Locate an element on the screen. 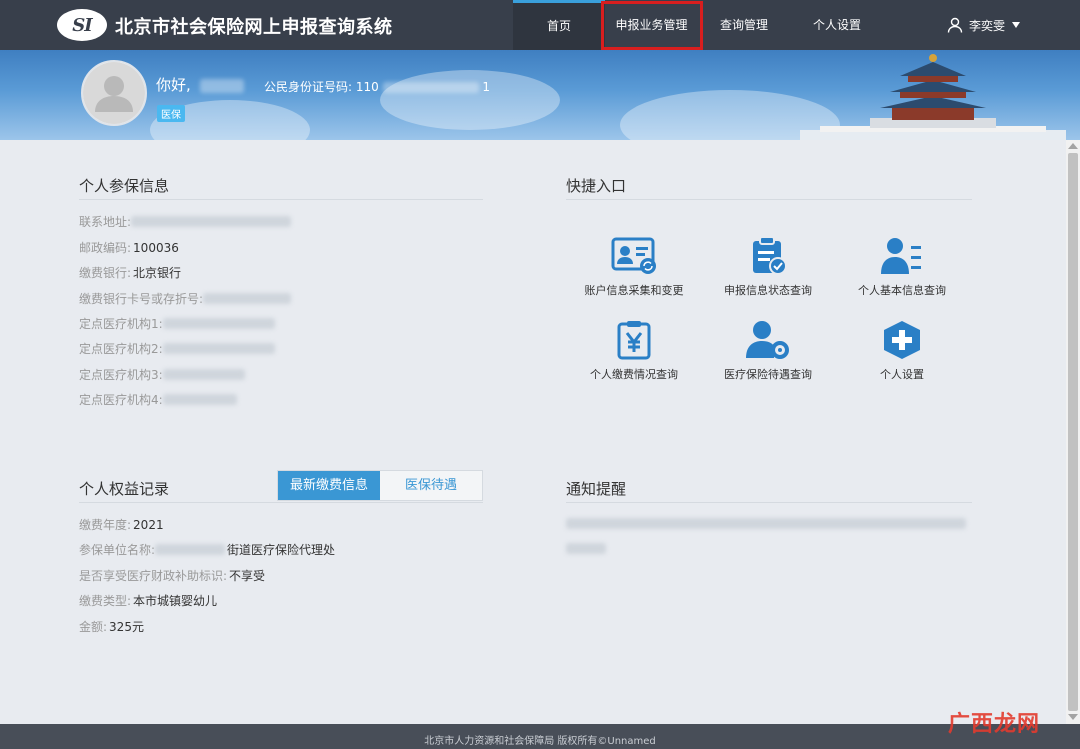 The width and height of the screenshot is (1080, 749). logo-text: SI is located at coordinates (82, 25).